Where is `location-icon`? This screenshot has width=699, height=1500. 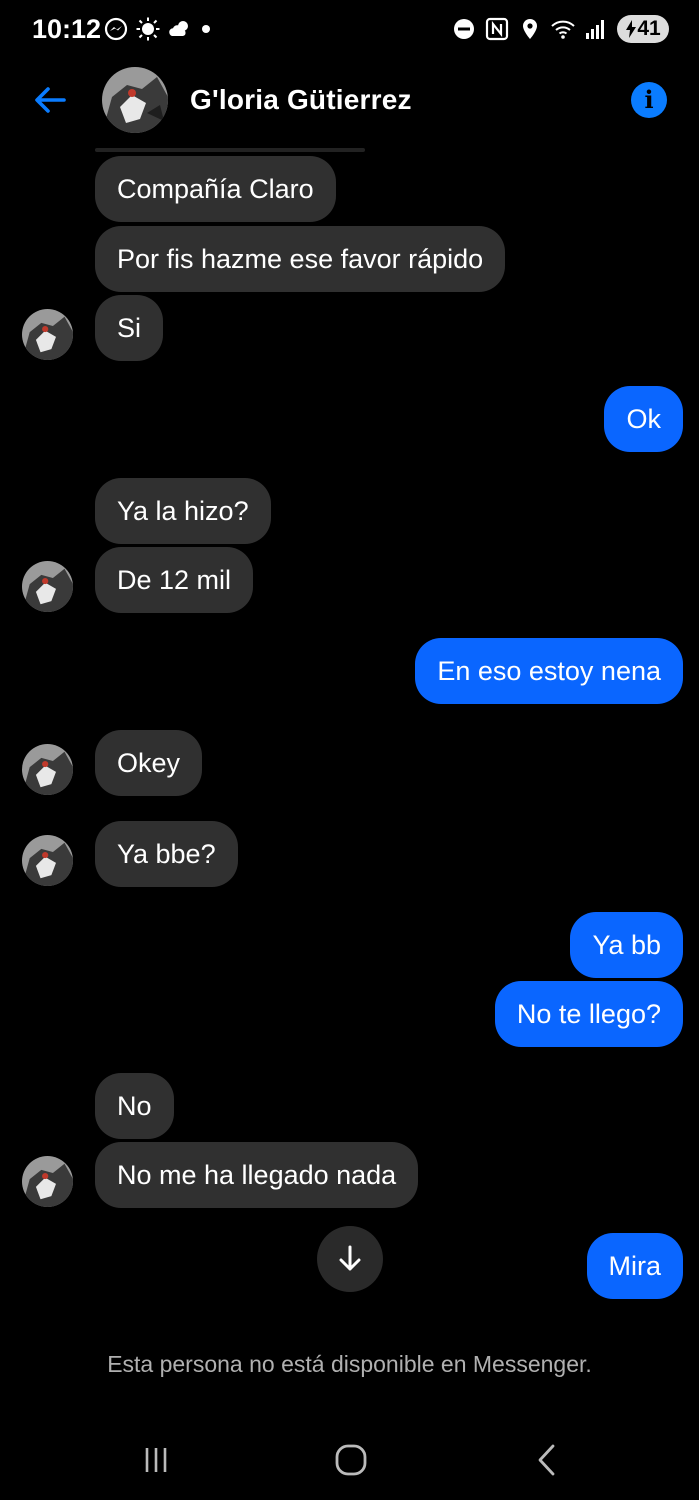
location-icon is located at coordinates (530, 29).